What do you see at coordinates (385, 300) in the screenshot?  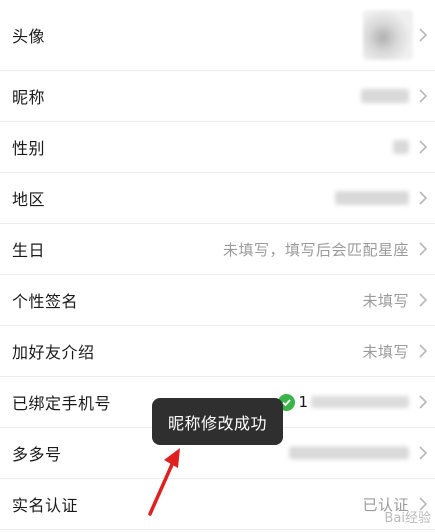 I see `signature-value: 未填写` at bounding box center [385, 300].